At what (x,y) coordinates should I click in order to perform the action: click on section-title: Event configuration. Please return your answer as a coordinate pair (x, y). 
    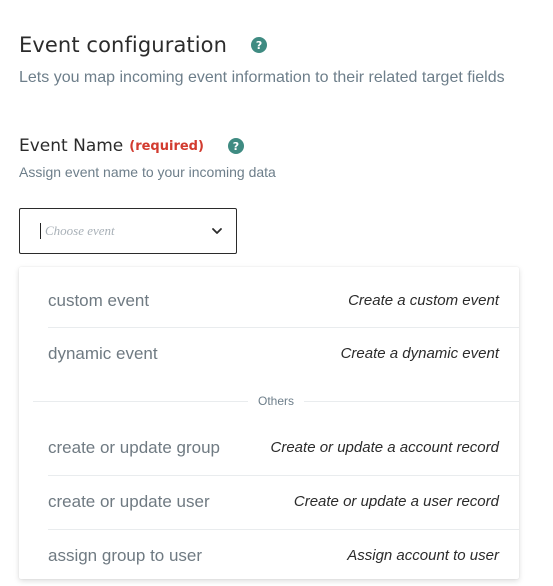
    Looking at the image, I should click on (123, 45).